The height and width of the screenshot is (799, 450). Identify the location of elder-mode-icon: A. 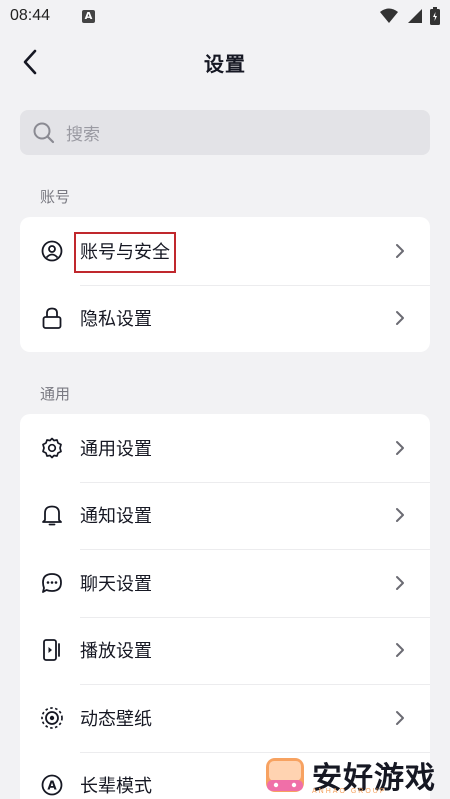
(52, 785).